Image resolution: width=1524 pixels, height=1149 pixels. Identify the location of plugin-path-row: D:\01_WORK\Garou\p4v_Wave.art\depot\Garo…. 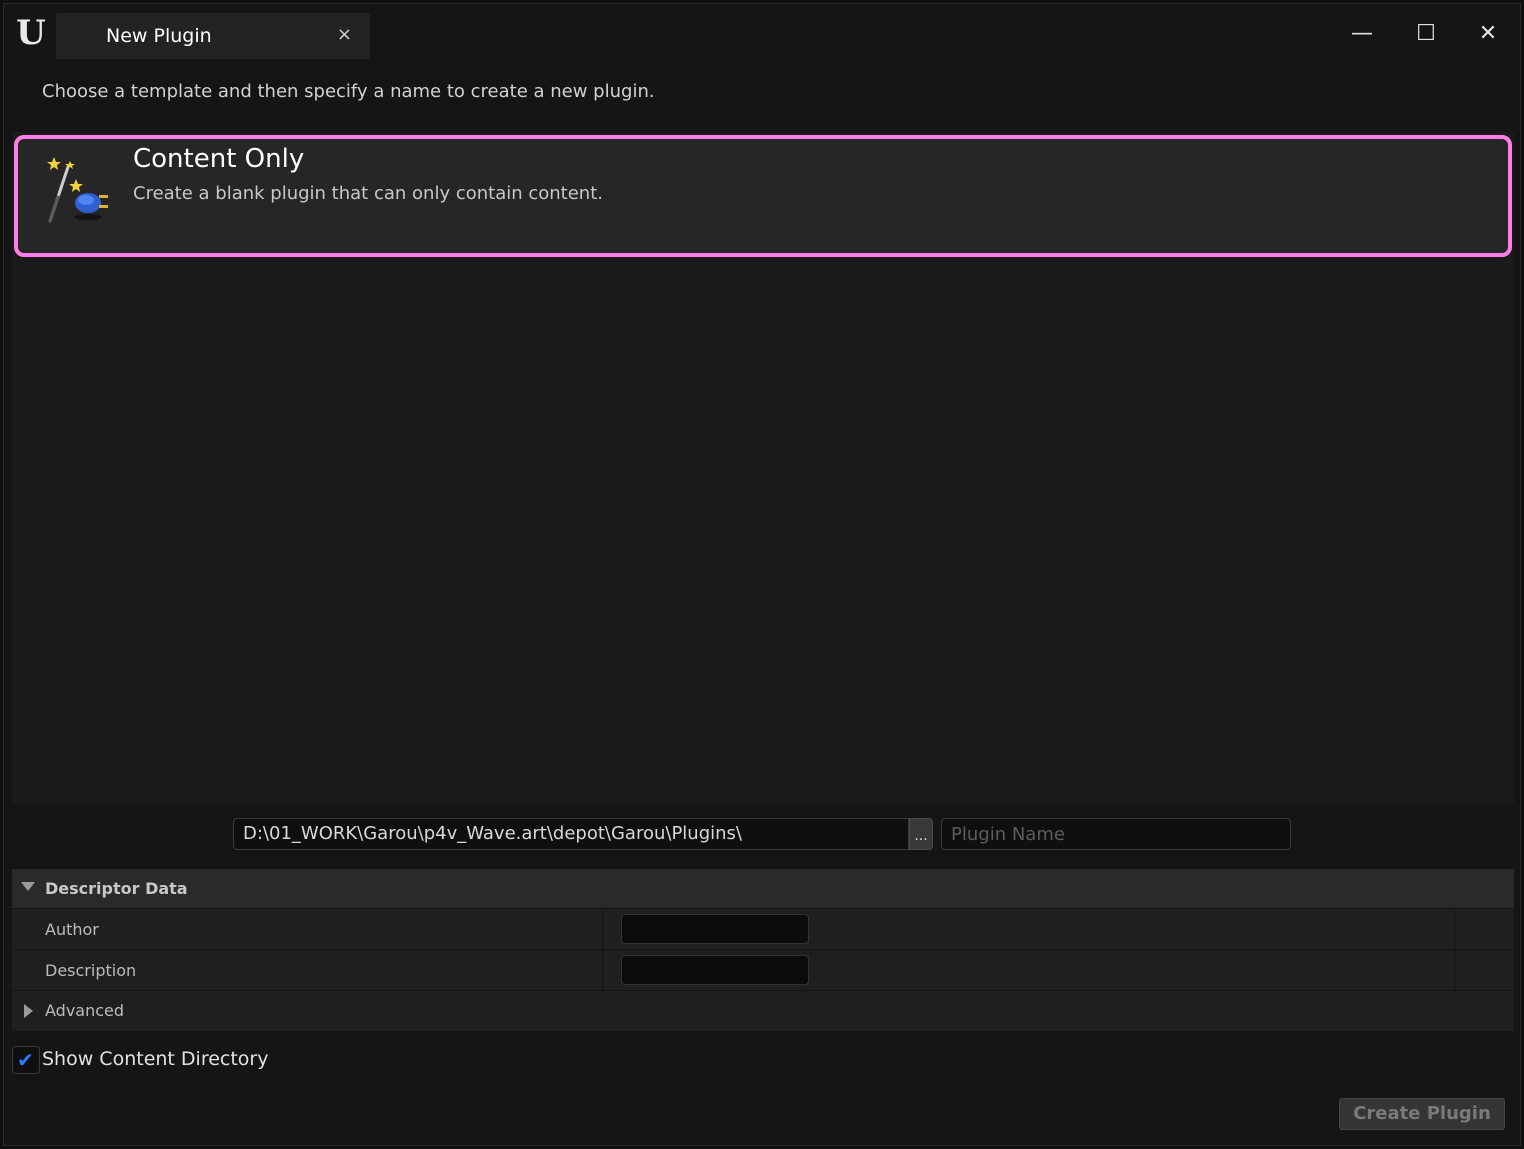
(762, 836).